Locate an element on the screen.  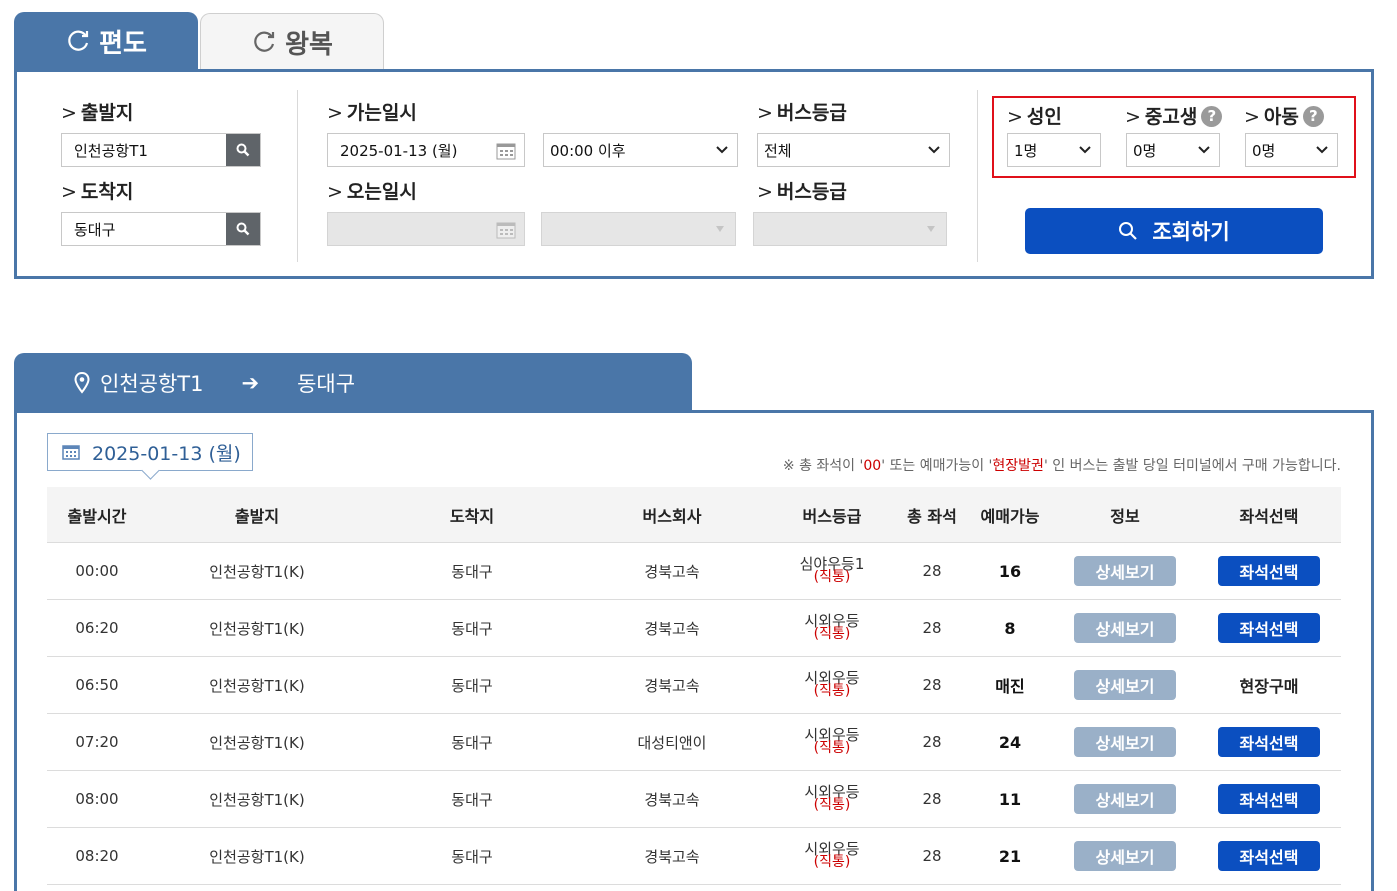
arrival-search-button is located at coordinates (243, 229).